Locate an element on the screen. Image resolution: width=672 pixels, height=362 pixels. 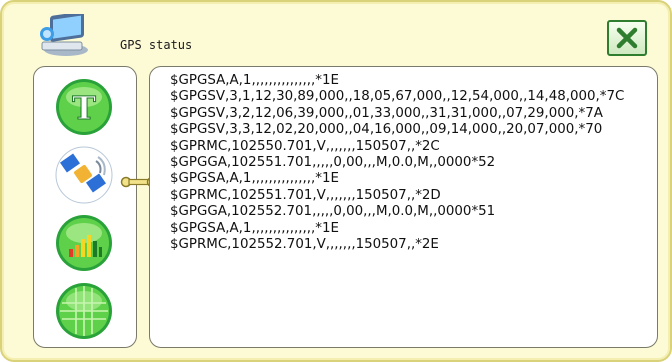
satellite-icon is located at coordinates (84, 175).